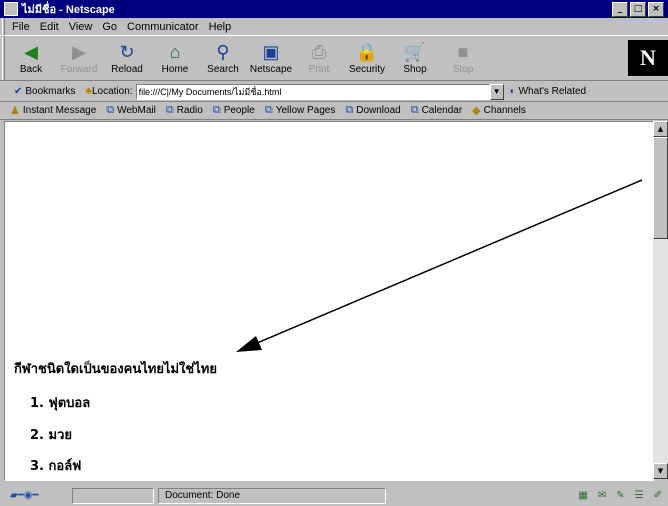  What do you see at coordinates (18, 91) in the screenshot?
I see `bookmarks-icon: ✔` at bounding box center [18, 91].